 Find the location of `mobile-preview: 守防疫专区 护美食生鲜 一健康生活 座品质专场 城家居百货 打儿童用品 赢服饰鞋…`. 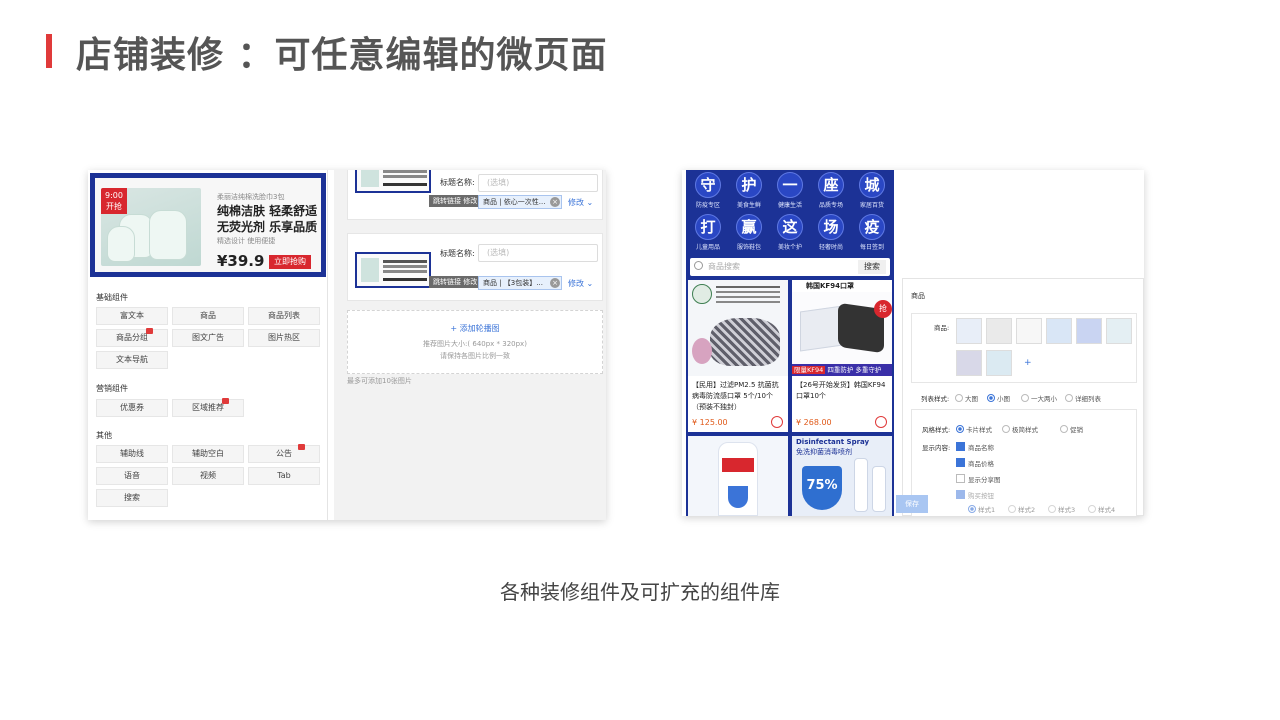

mobile-preview: 守防疫专区 护美食生鲜 一健康生活 座品质专场 城家居百货 打儿童用品 赢服饰鞋… is located at coordinates (790, 343).